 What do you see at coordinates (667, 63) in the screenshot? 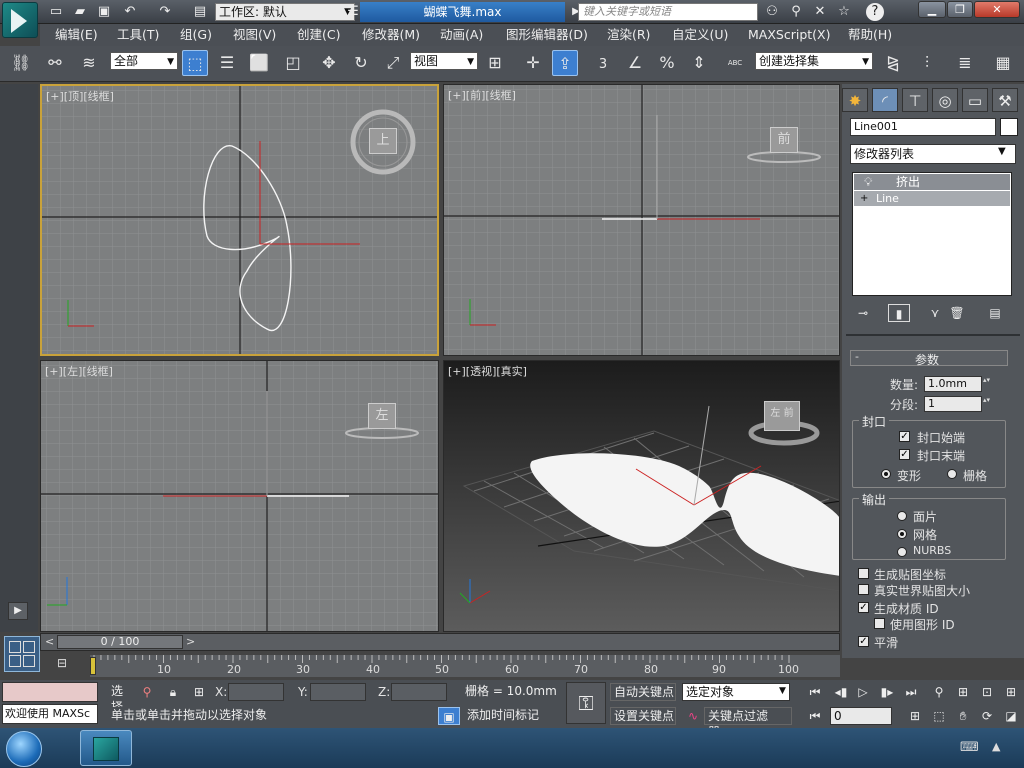
I see `percent-snap-icon: %` at bounding box center [667, 63].